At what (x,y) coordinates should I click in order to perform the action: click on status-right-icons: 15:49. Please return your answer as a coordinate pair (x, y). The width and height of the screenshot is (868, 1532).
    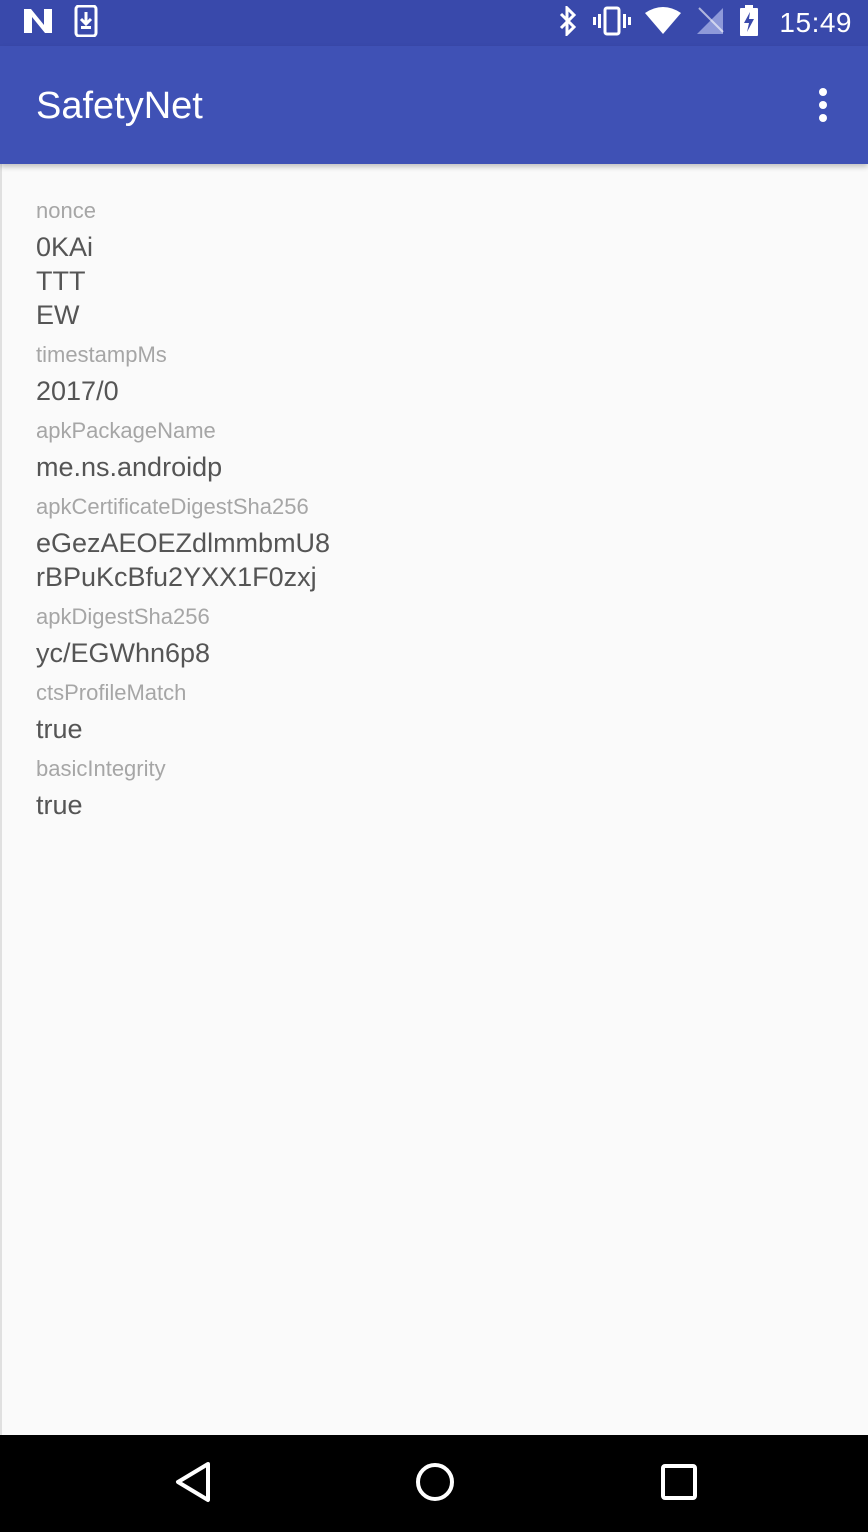
    Looking at the image, I should click on (704, 23).